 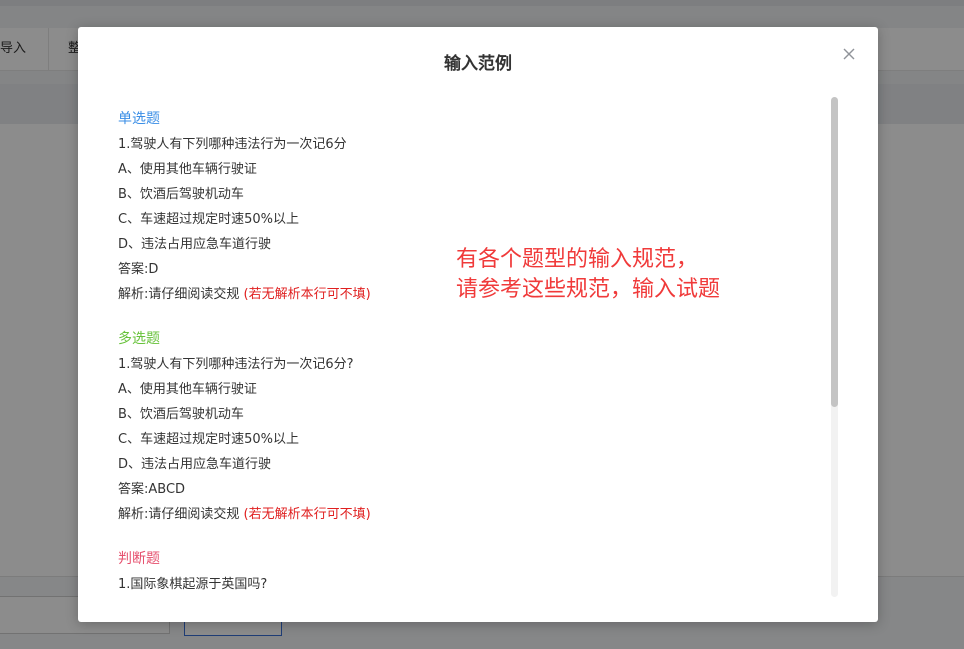 I want to click on section-heading: 多选题, so click(x=139, y=339).